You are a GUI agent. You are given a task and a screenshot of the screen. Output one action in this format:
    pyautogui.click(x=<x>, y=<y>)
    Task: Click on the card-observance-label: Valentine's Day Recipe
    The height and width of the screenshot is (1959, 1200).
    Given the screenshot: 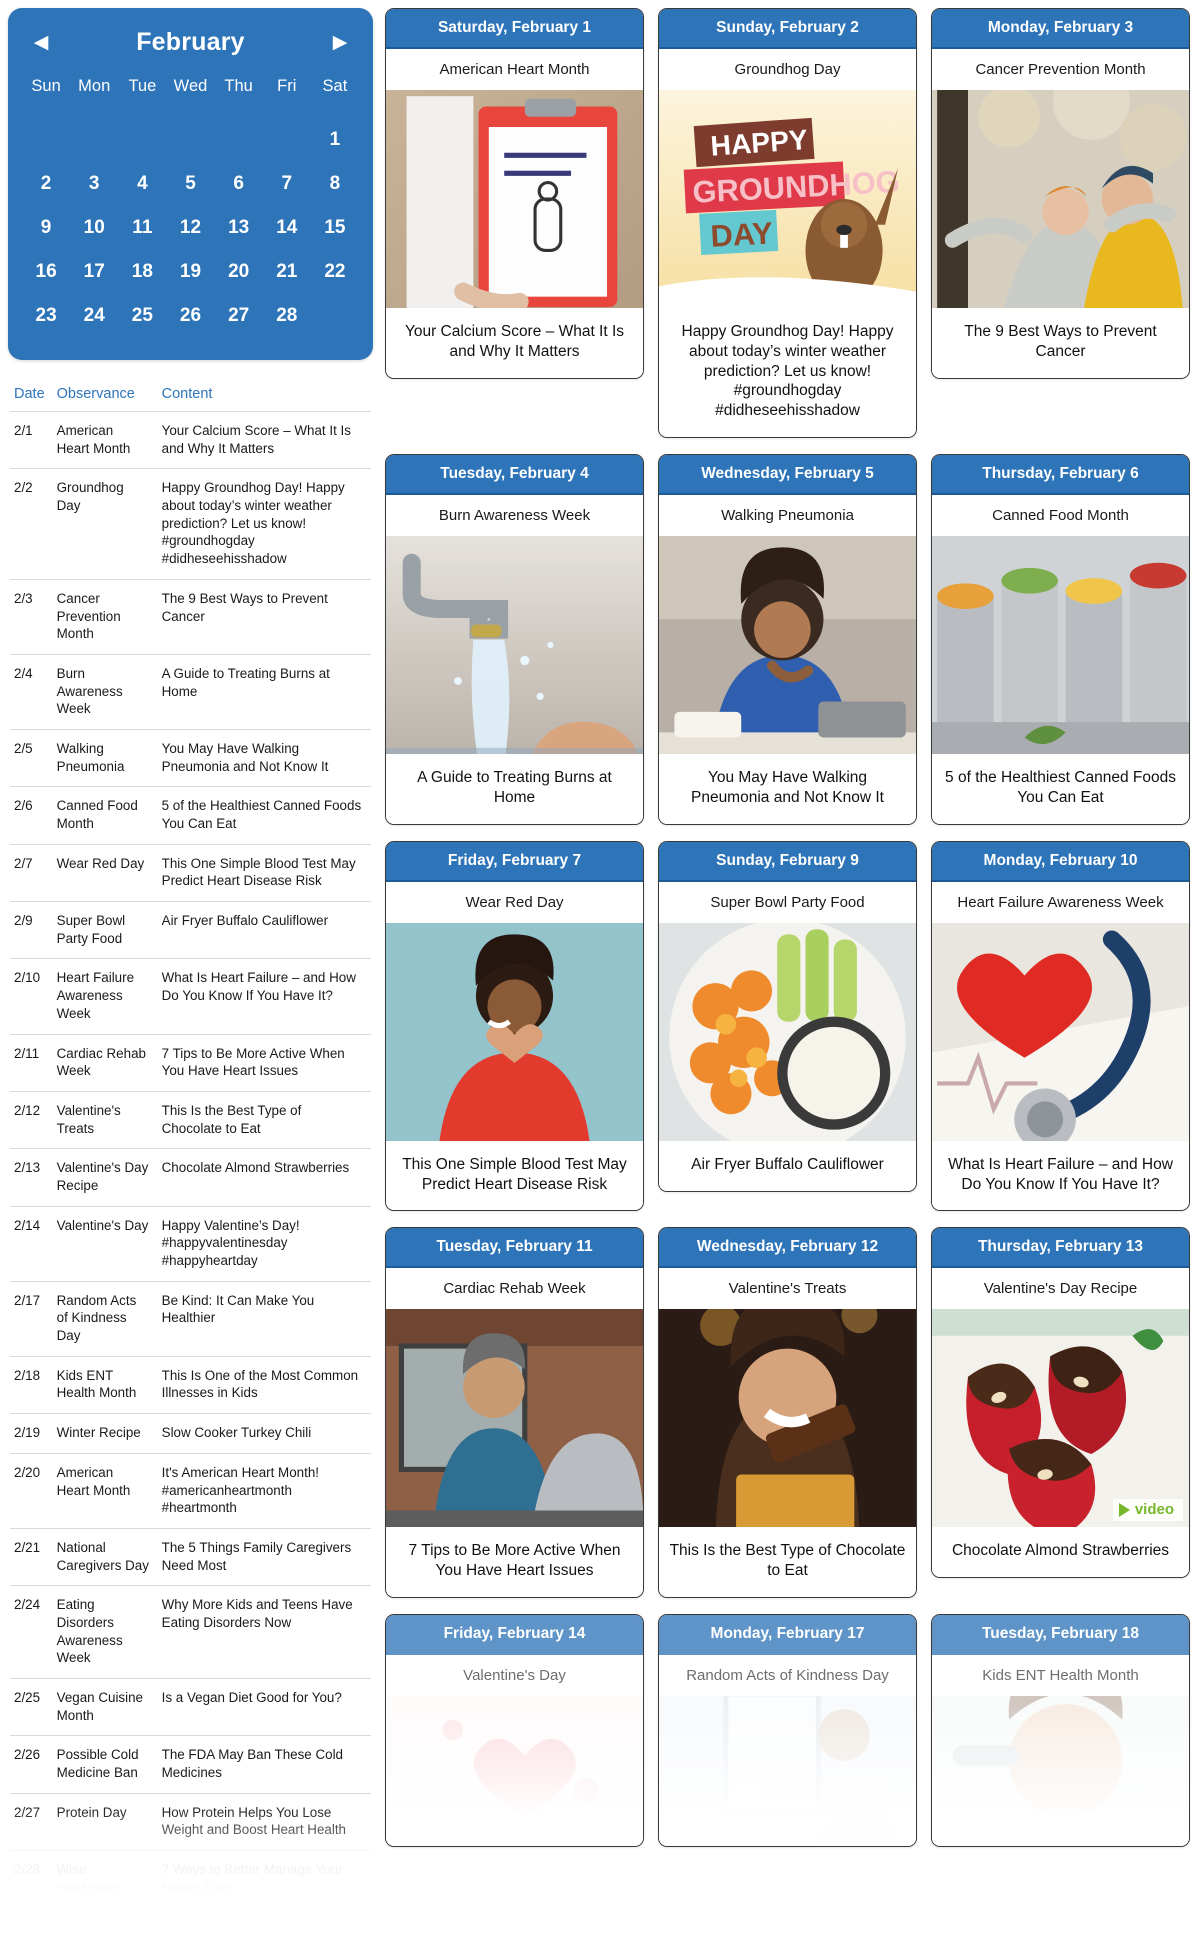 What is the action you would take?
    pyautogui.click(x=1060, y=1289)
    